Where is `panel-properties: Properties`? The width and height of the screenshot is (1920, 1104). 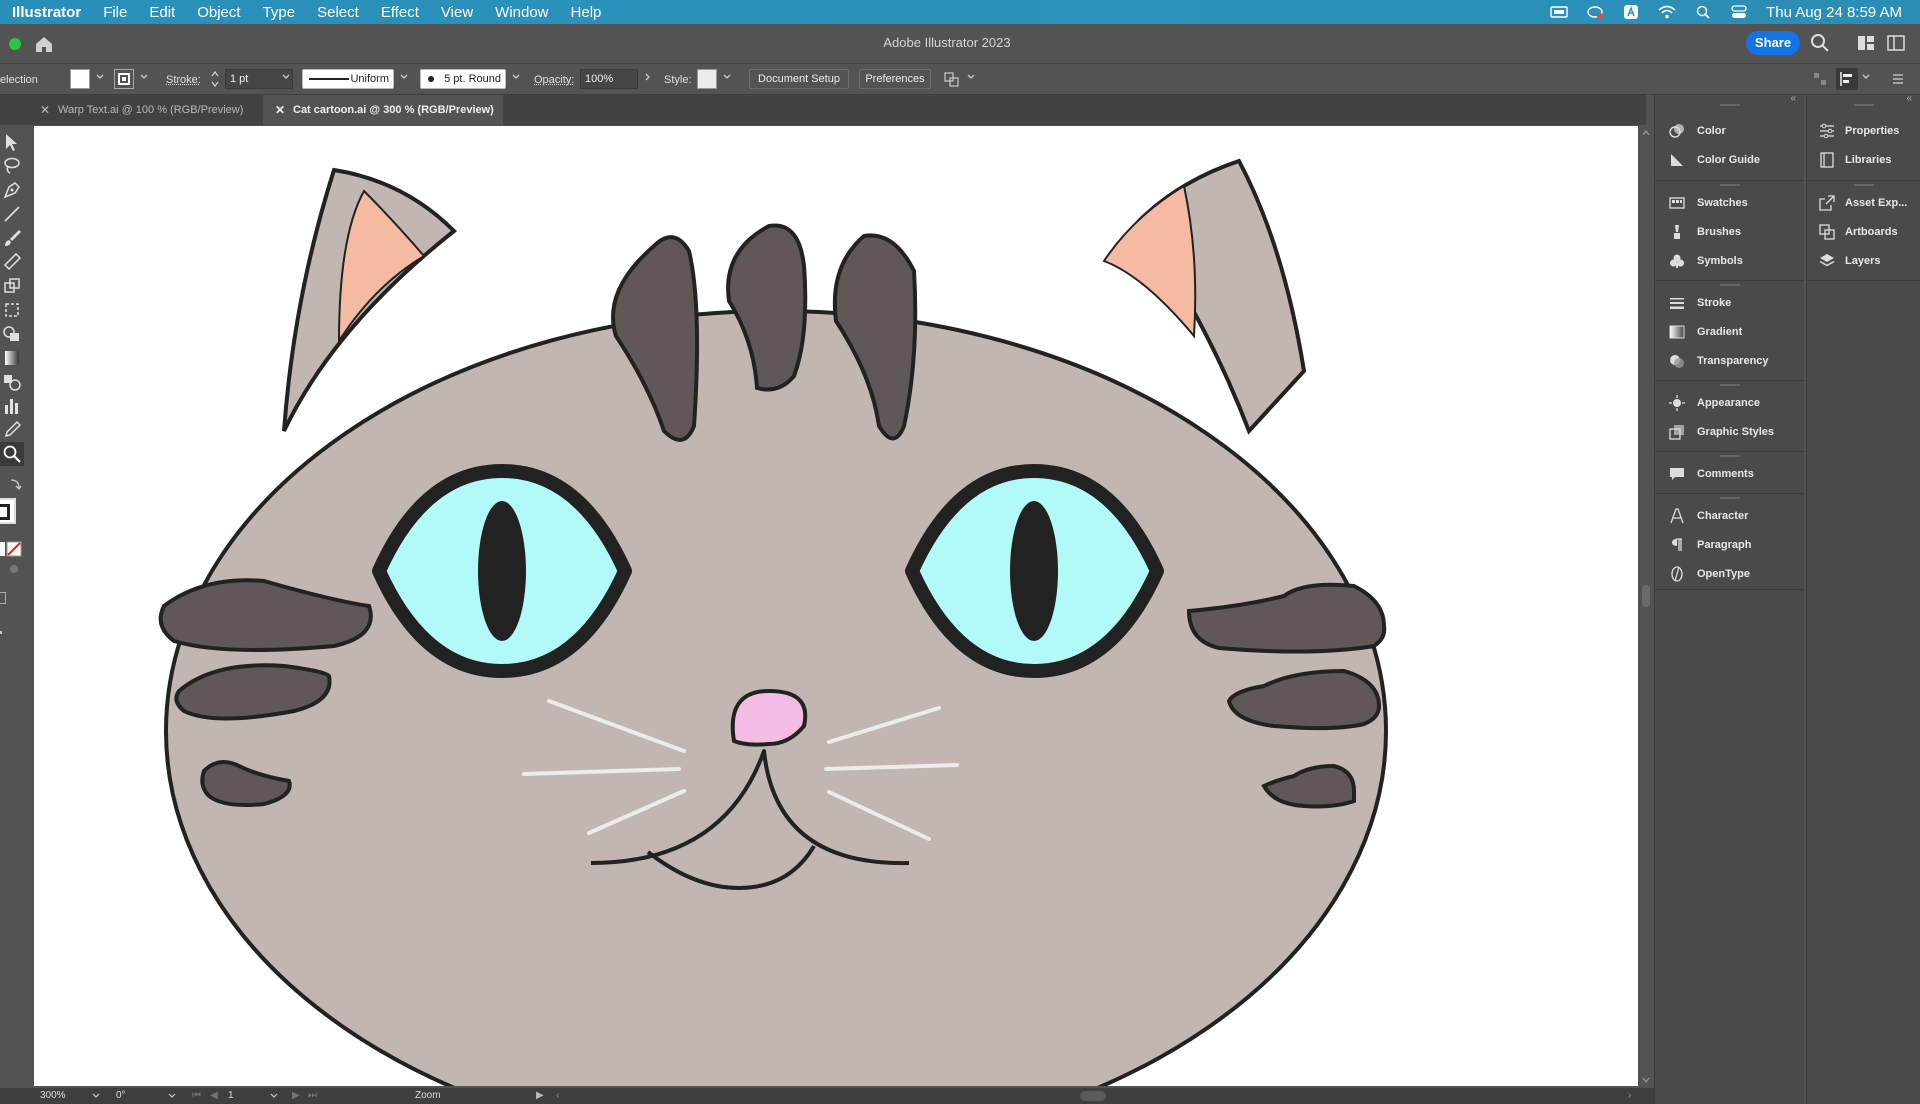
panel-properties: Properties is located at coordinates (1863, 131).